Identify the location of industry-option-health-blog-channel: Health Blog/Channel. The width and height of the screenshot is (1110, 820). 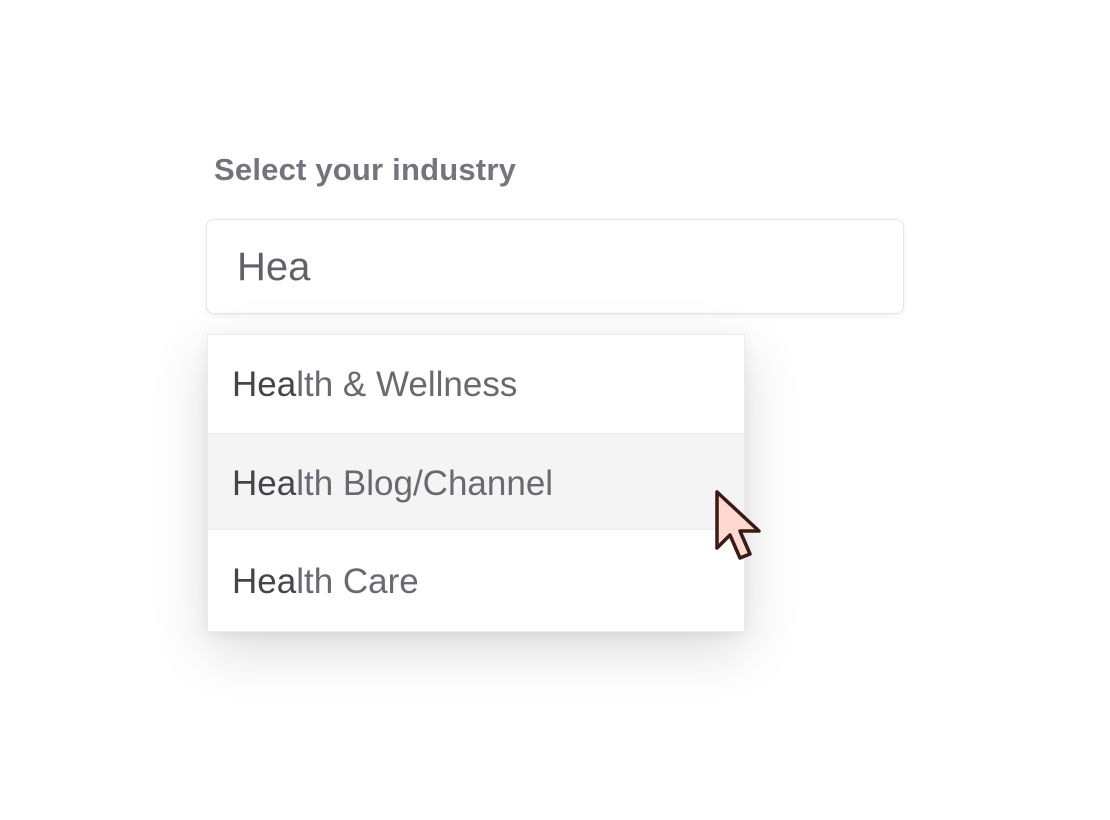
(476, 481).